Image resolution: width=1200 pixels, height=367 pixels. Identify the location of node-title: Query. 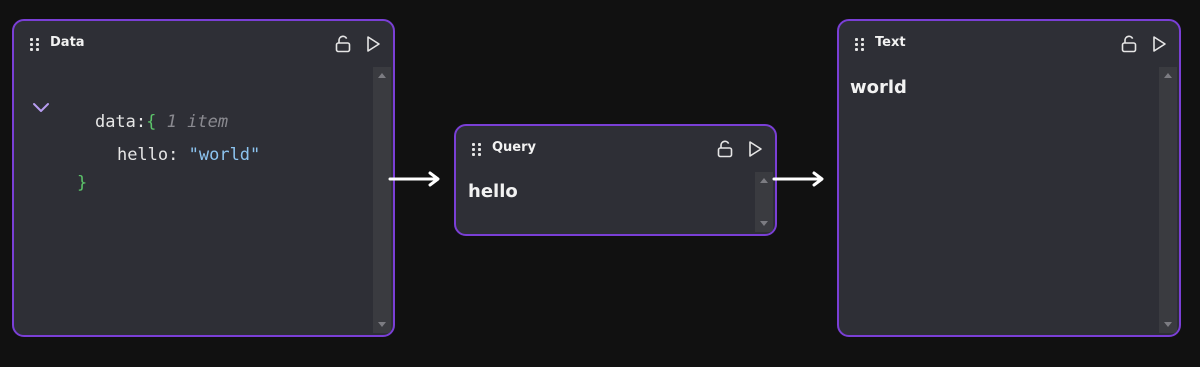
(514, 147).